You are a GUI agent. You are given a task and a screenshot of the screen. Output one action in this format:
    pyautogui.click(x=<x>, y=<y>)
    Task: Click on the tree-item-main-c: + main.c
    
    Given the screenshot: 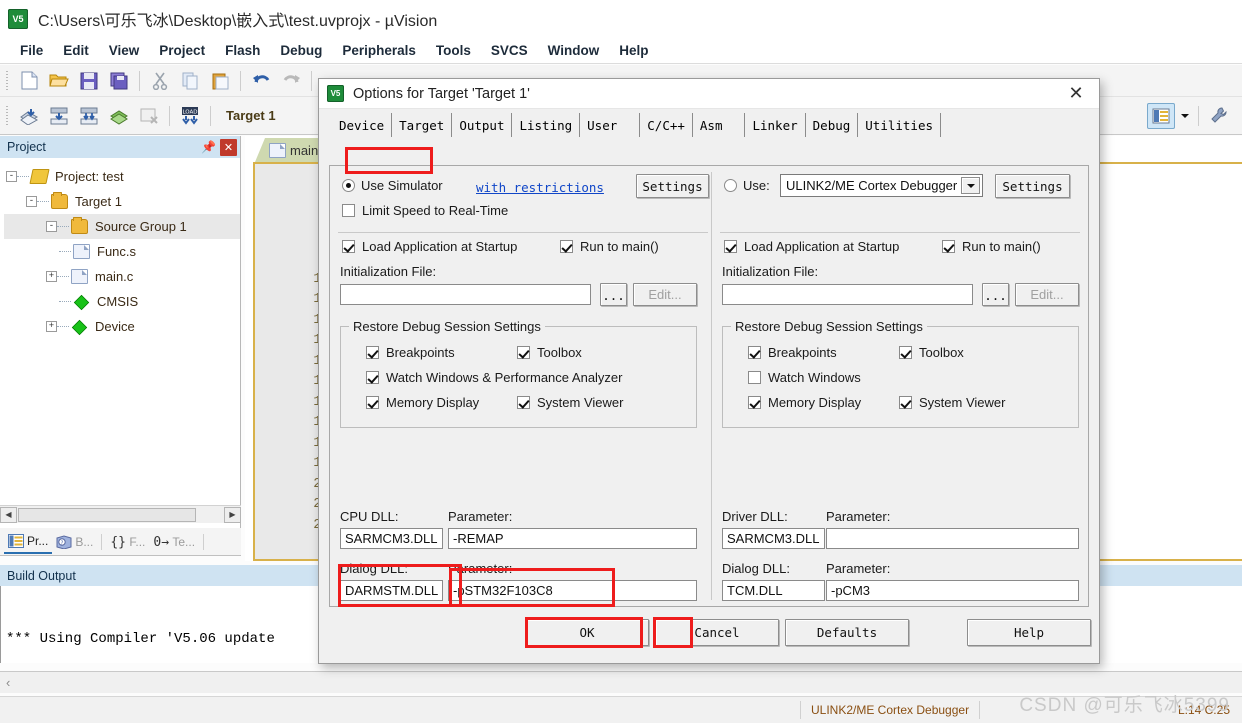 What is the action you would take?
    pyautogui.click(x=122, y=276)
    